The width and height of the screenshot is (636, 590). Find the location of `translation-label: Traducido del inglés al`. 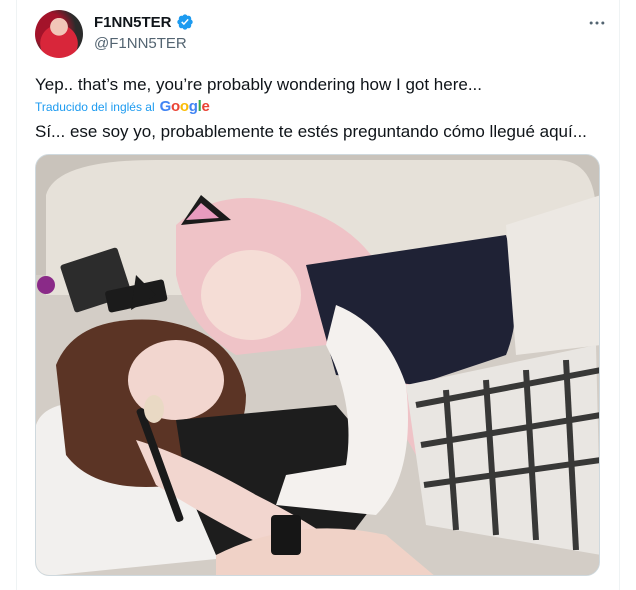

translation-label: Traducido del inglés al is located at coordinates (95, 106).